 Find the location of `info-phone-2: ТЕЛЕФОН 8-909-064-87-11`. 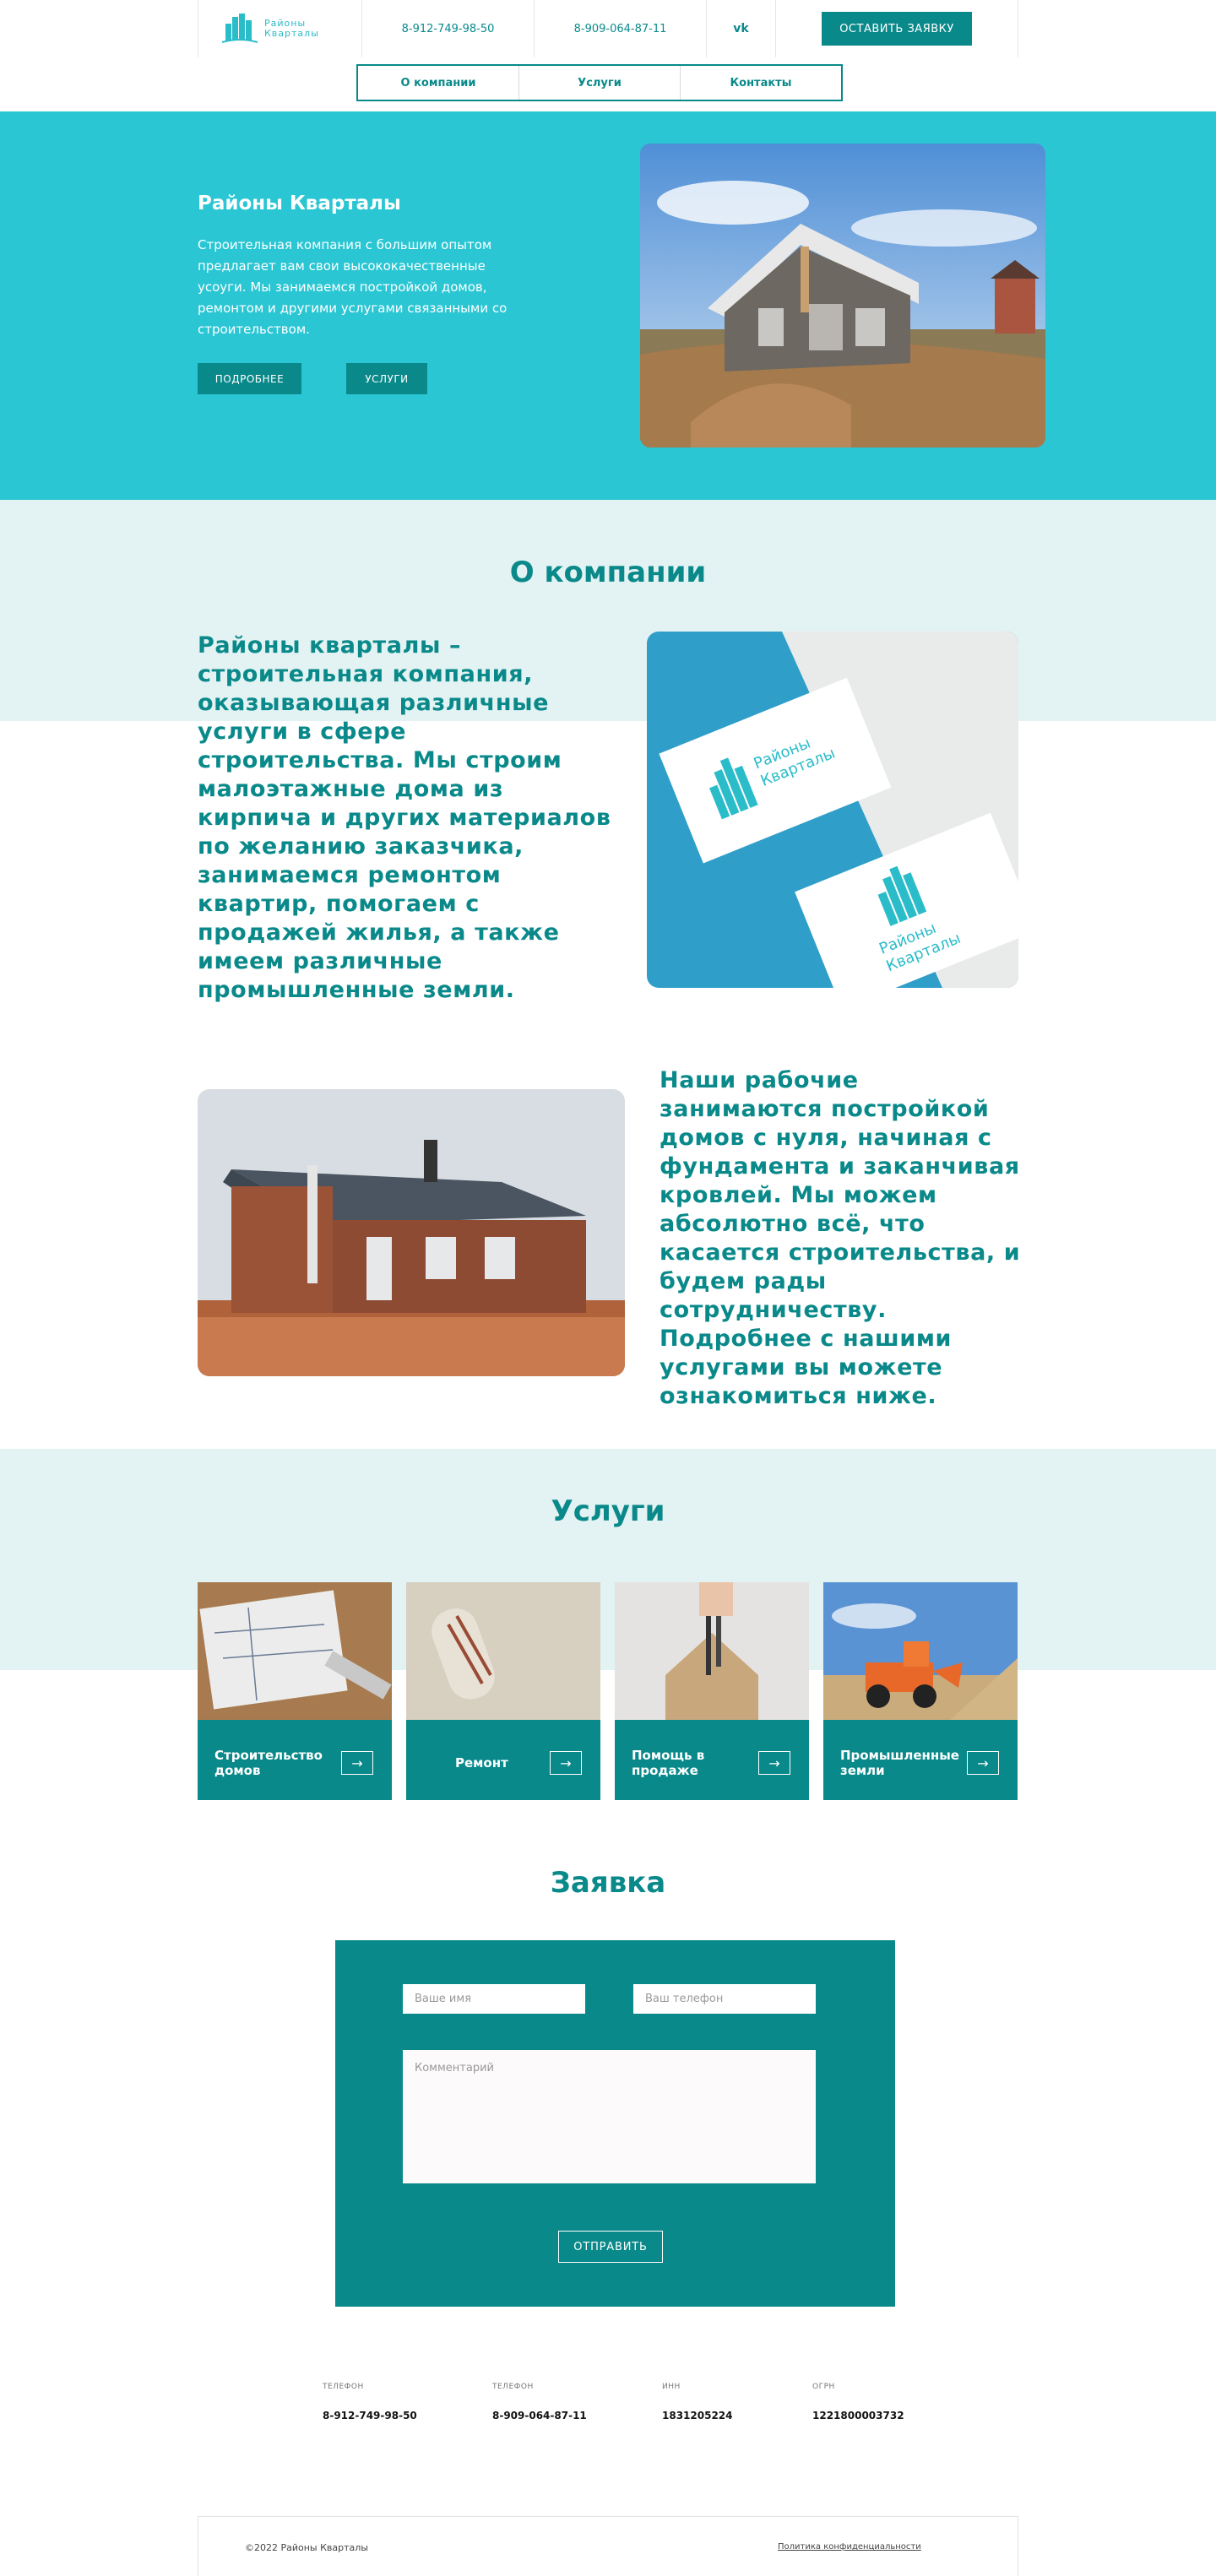

info-phone-2: ТЕЛЕФОН 8-909-064-87-11 is located at coordinates (539, 2402).